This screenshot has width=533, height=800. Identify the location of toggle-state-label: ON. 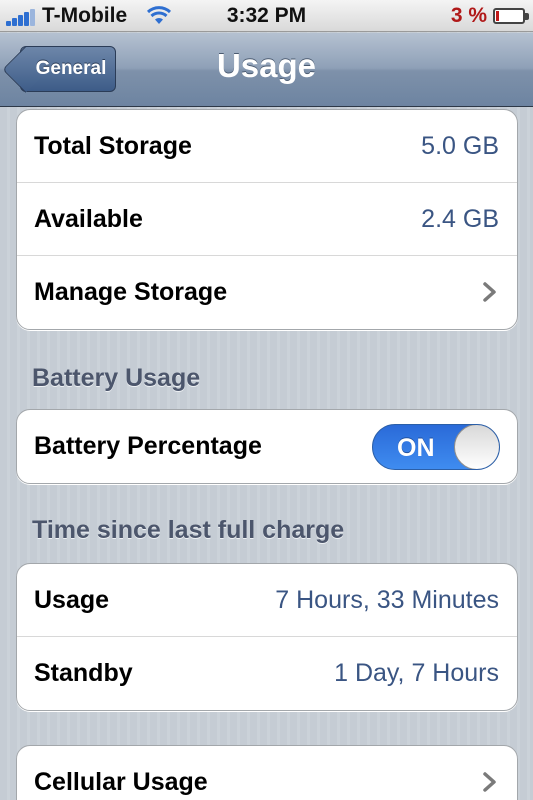
(416, 448).